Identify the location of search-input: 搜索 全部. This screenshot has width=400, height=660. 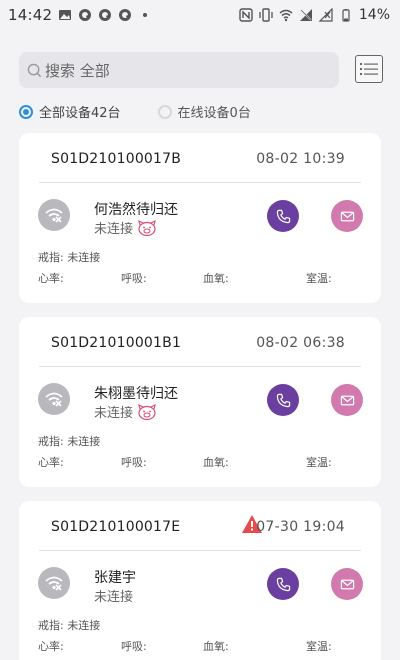
(179, 70).